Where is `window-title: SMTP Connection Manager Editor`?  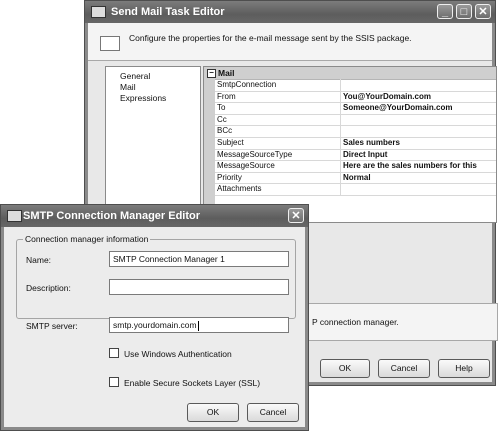 window-title: SMTP Connection Manager Editor is located at coordinates (112, 216).